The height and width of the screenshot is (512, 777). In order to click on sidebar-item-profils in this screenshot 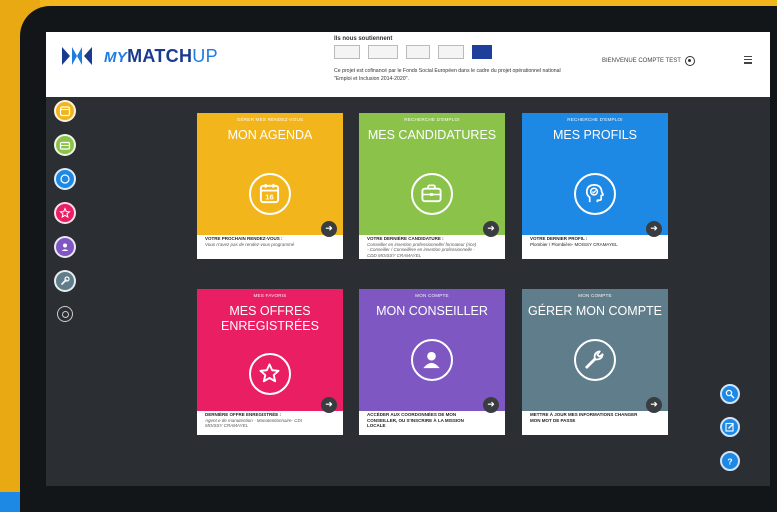, I will do `click(65, 179)`.